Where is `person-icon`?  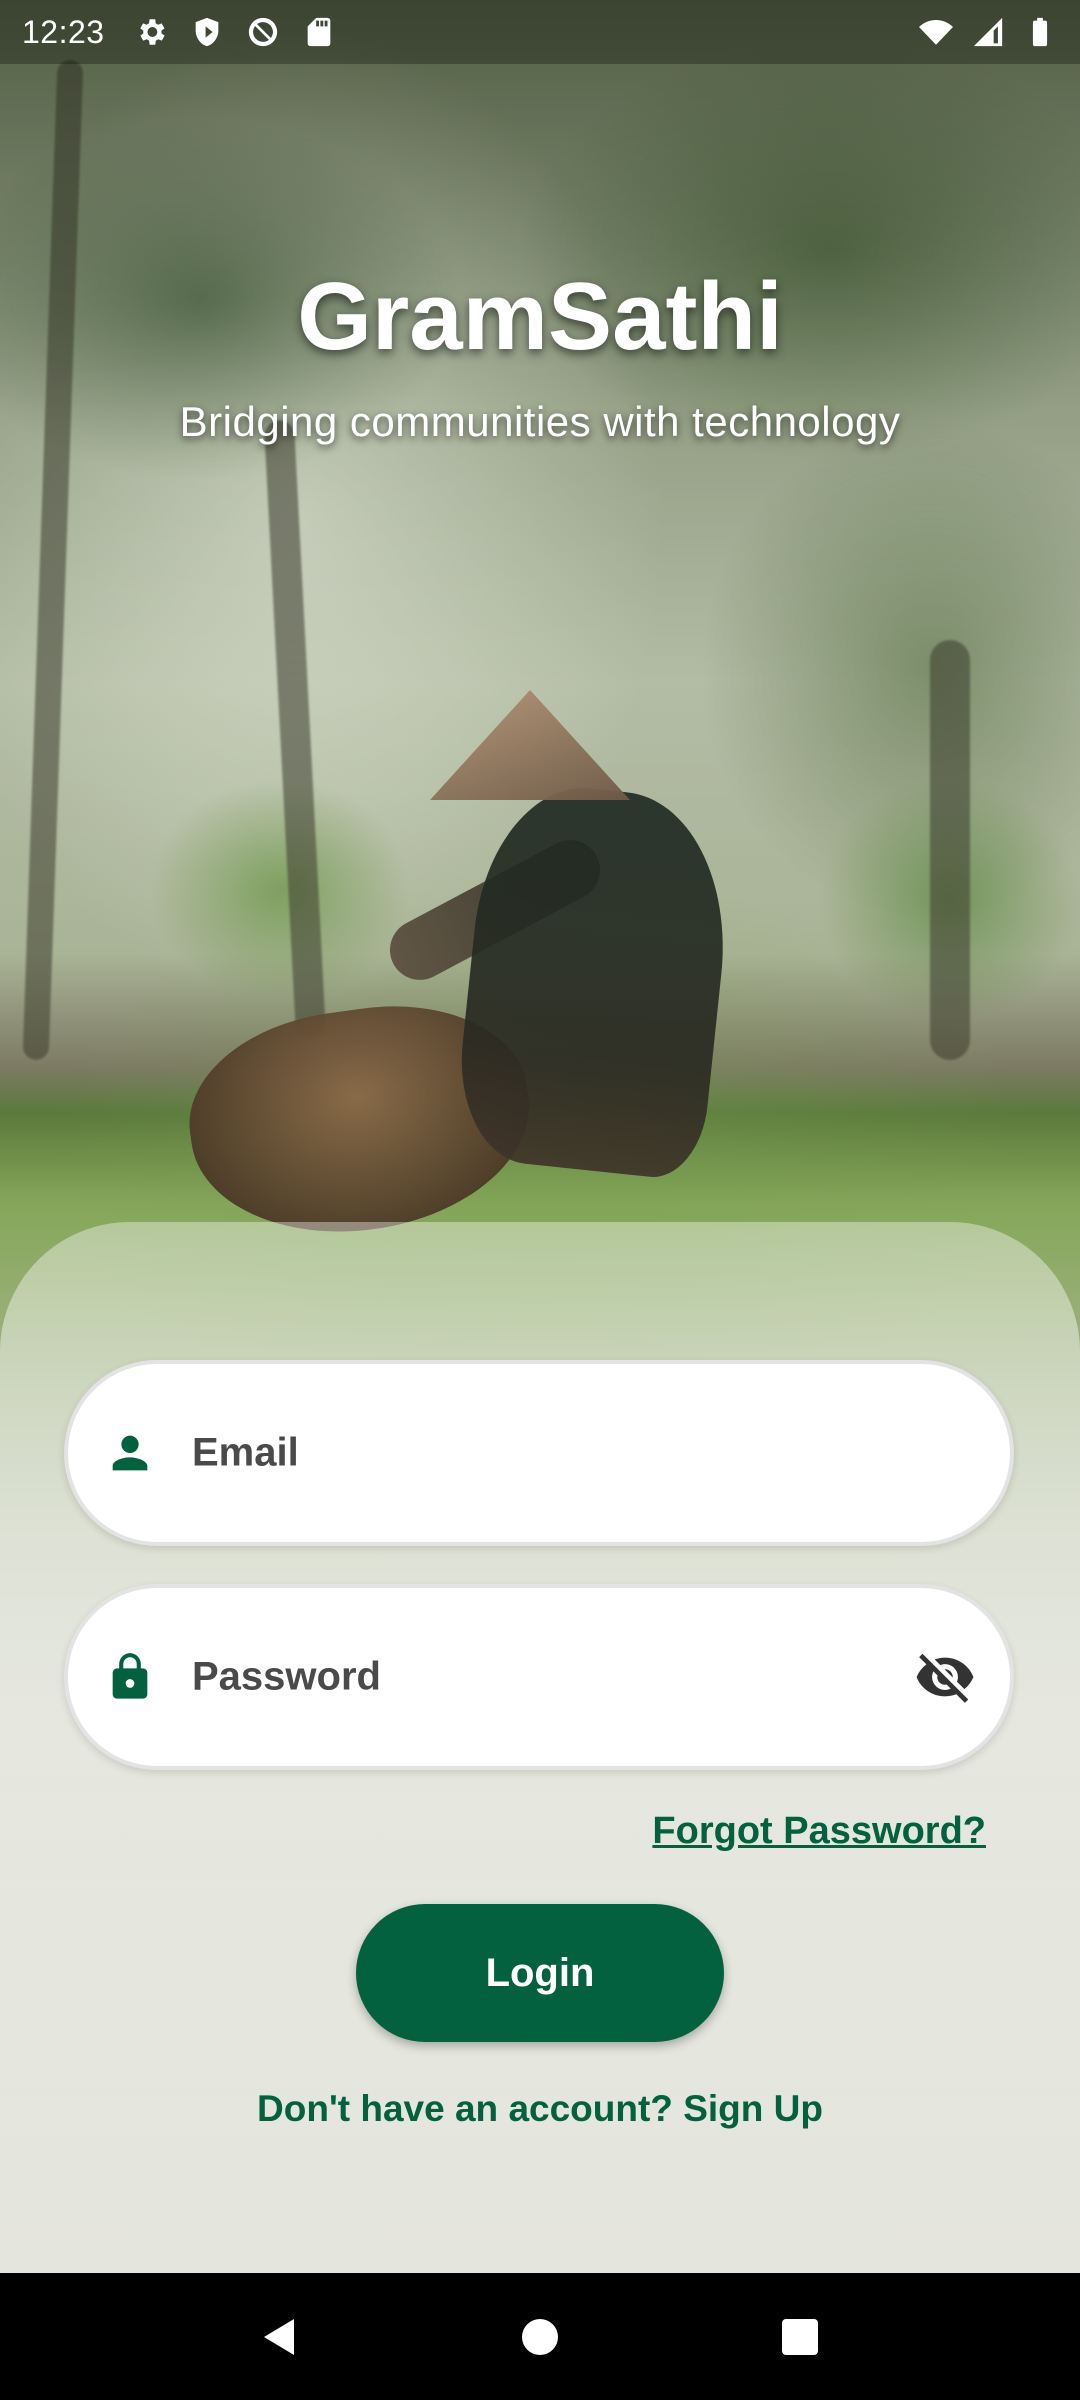
person-icon is located at coordinates (130, 1453).